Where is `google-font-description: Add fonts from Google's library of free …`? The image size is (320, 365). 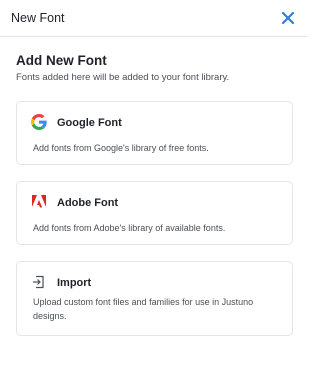
google-font-description: Add fonts from Google's library of free … is located at coordinates (121, 148).